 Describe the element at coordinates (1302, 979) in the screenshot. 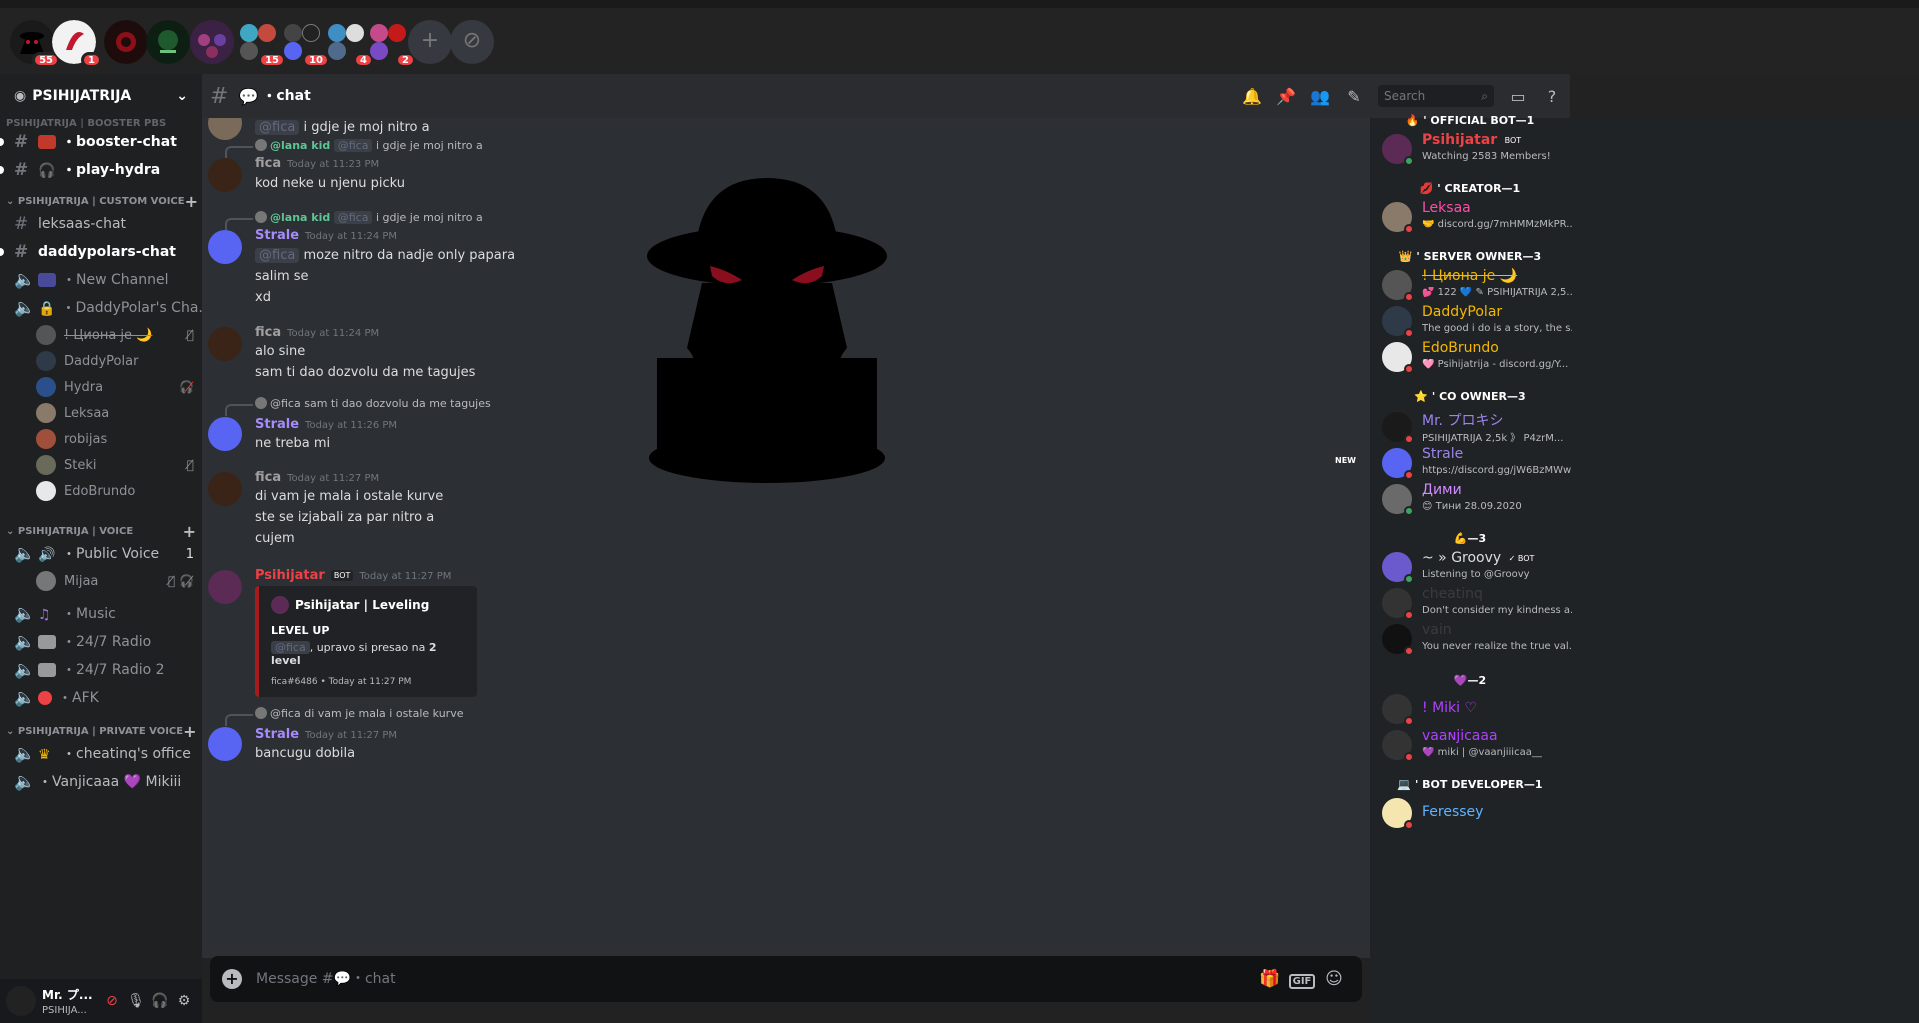

I see `gif-button: GIF` at that location.